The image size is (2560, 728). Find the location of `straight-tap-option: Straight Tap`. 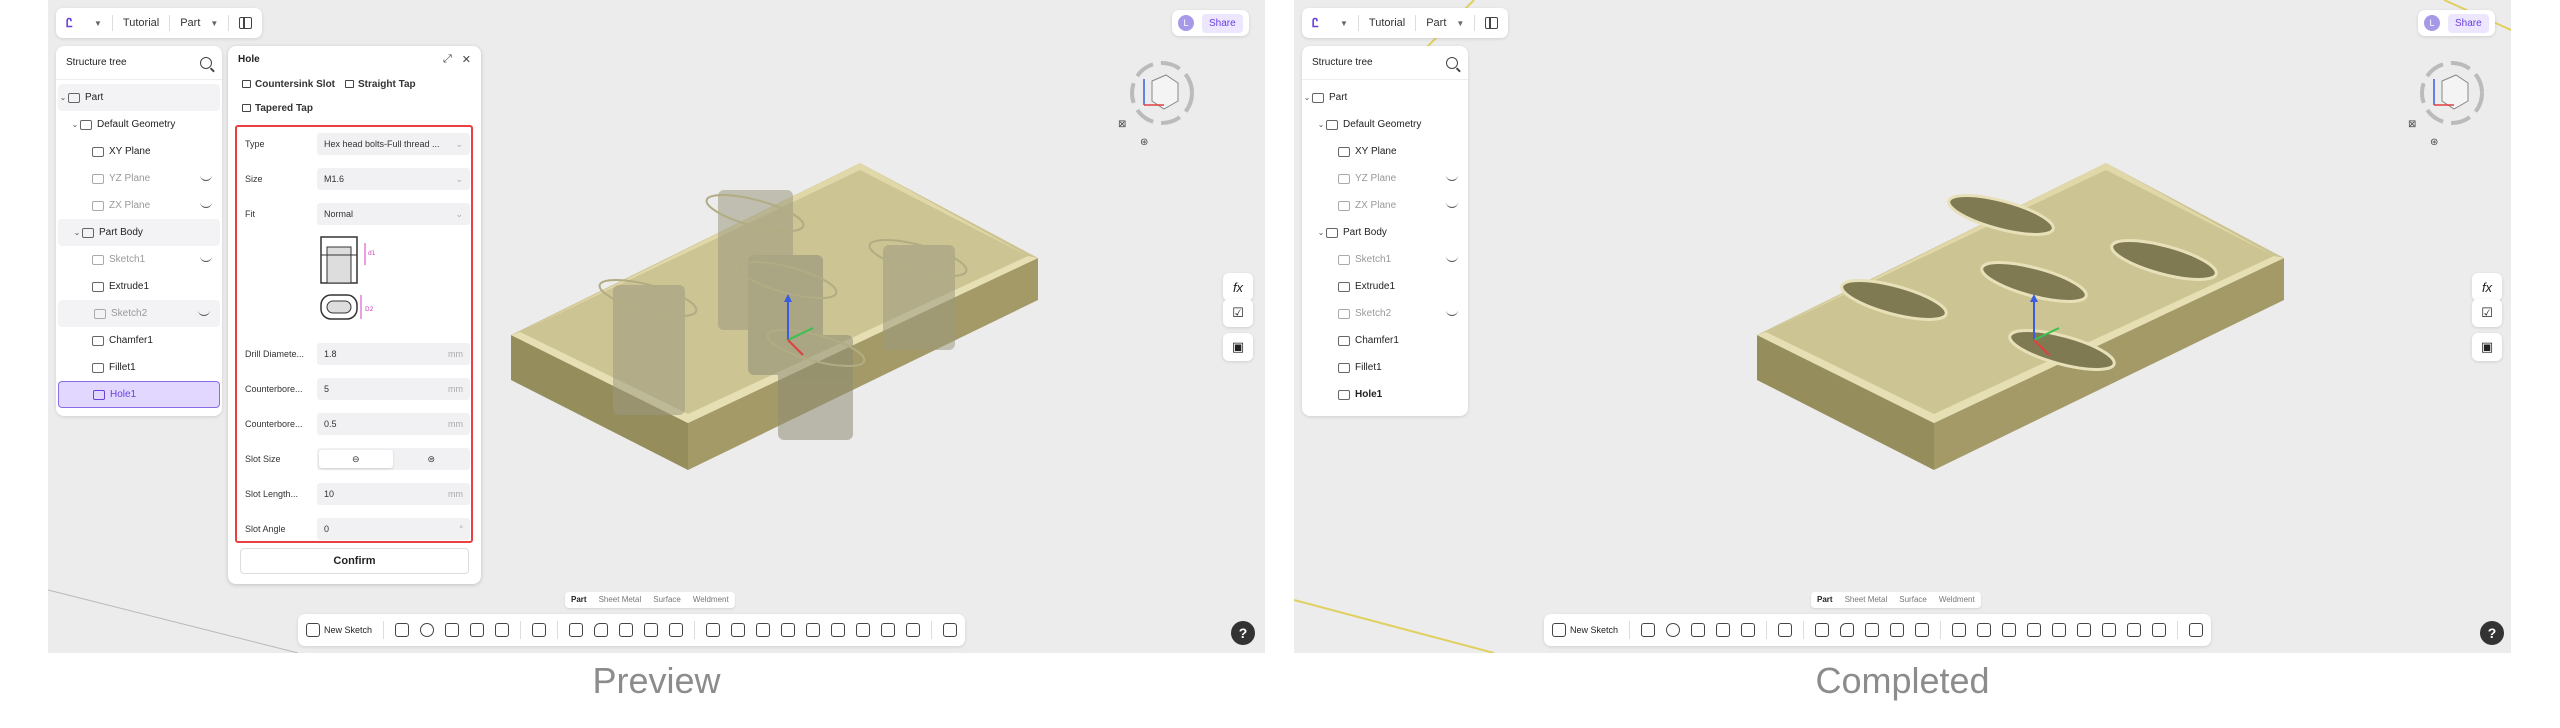

straight-tap-option: Straight Tap is located at coordinates (380, 84).